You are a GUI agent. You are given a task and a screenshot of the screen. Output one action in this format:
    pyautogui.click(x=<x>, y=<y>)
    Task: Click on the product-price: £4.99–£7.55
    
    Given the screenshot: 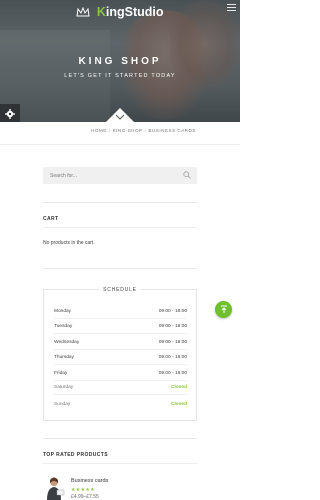 What is the action you would take?
    pyautogui.click(x=85, y=497)
    